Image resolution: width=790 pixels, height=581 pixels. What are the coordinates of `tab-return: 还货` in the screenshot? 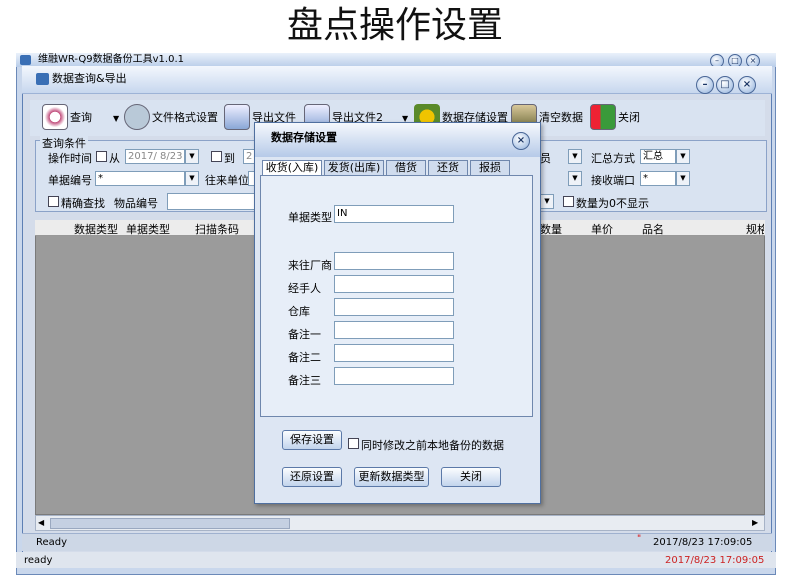 It's located at (448, 168).